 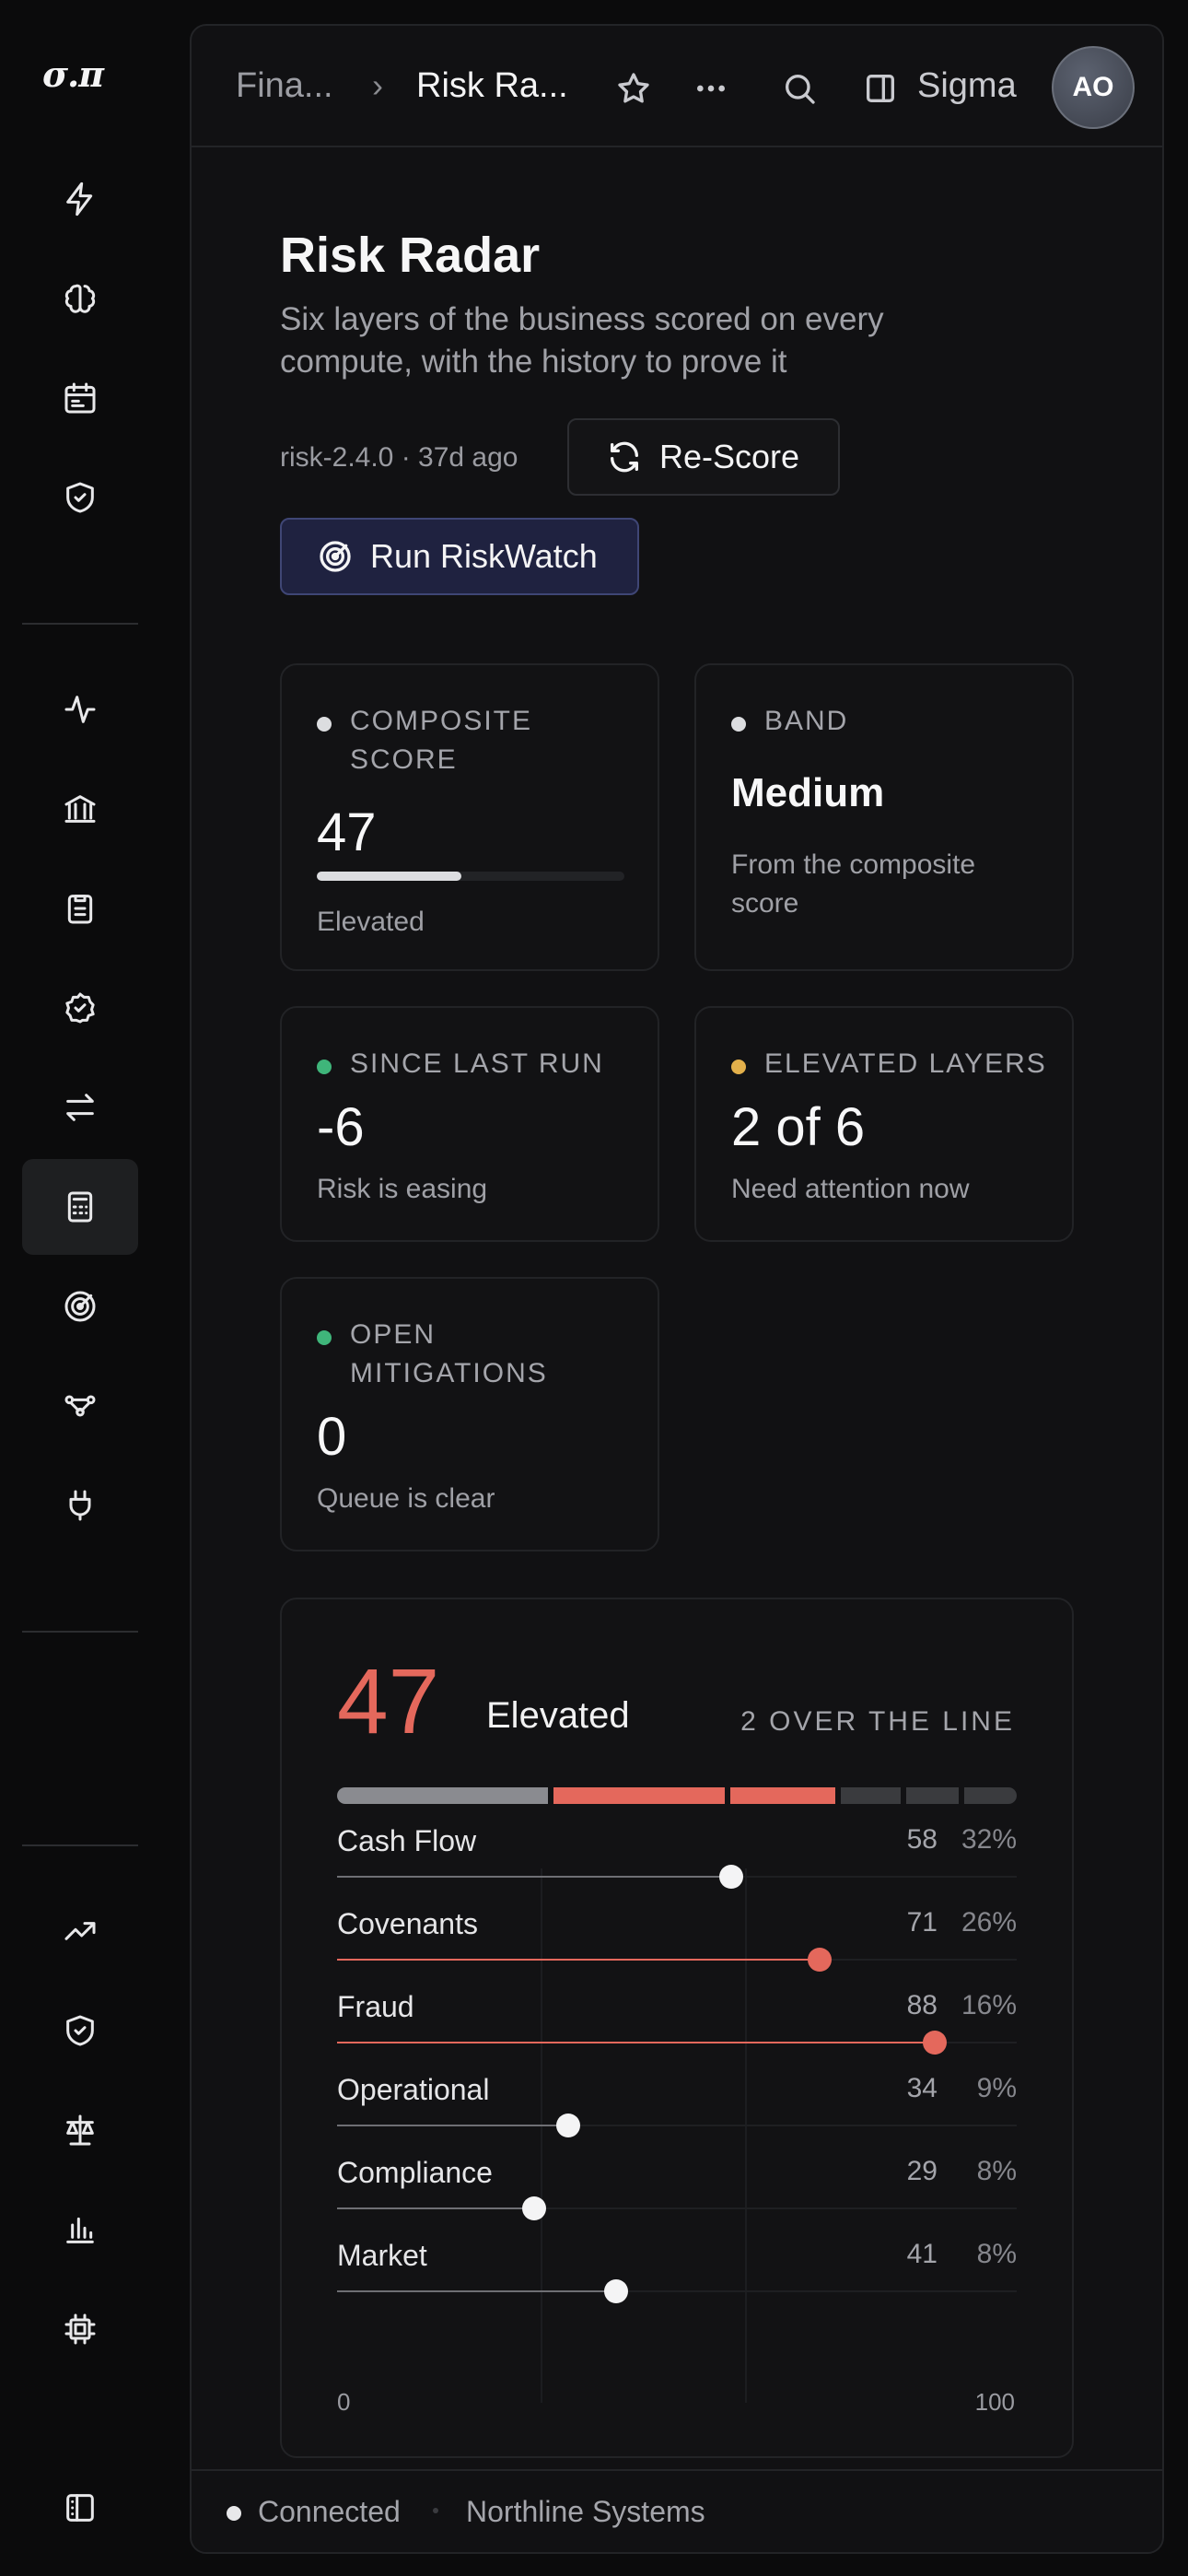 What do you see at coordinates (469, 1124) in the screenshot?
I see `stat-card-since-last-run: Since Last Run -6 Risk is easing` at bounding box center [469, 1124].